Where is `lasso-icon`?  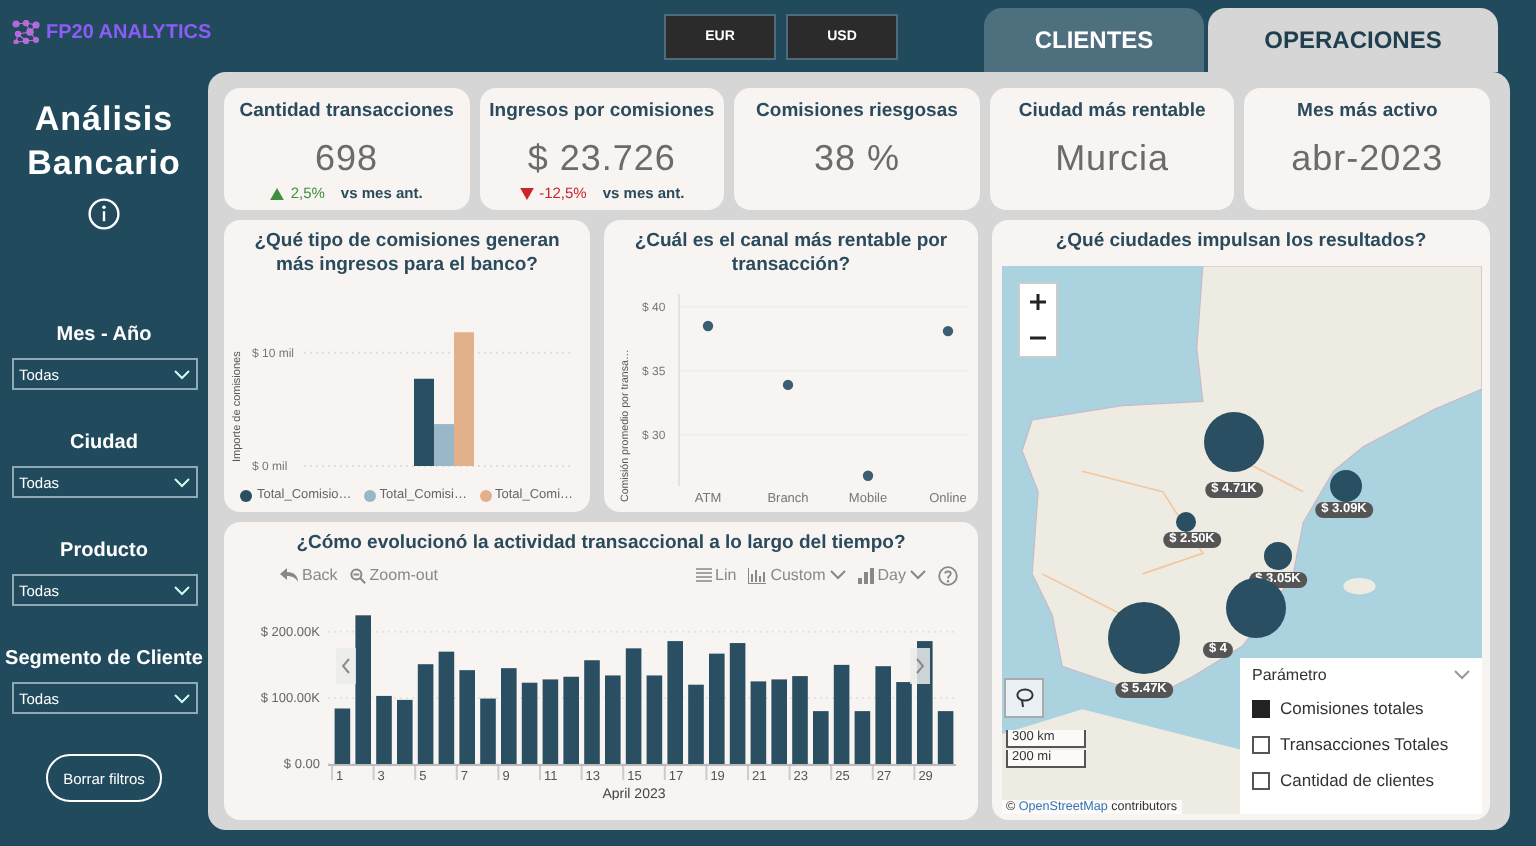 lasso-icon is located at coordinates (1024, 698).